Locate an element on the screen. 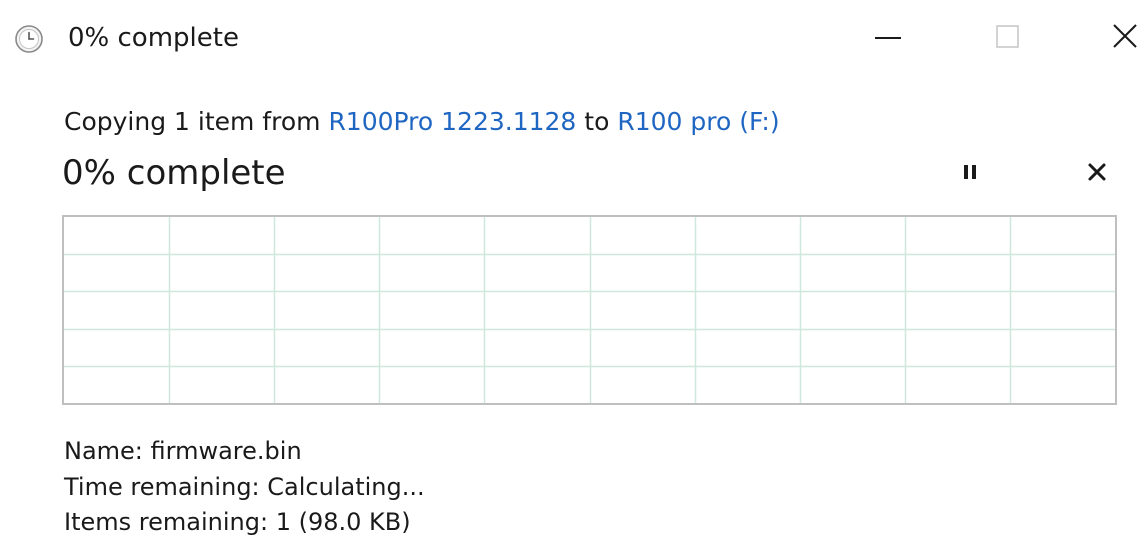  copy-prefix: Copying 1 item from is located at coordinates (192, 121).